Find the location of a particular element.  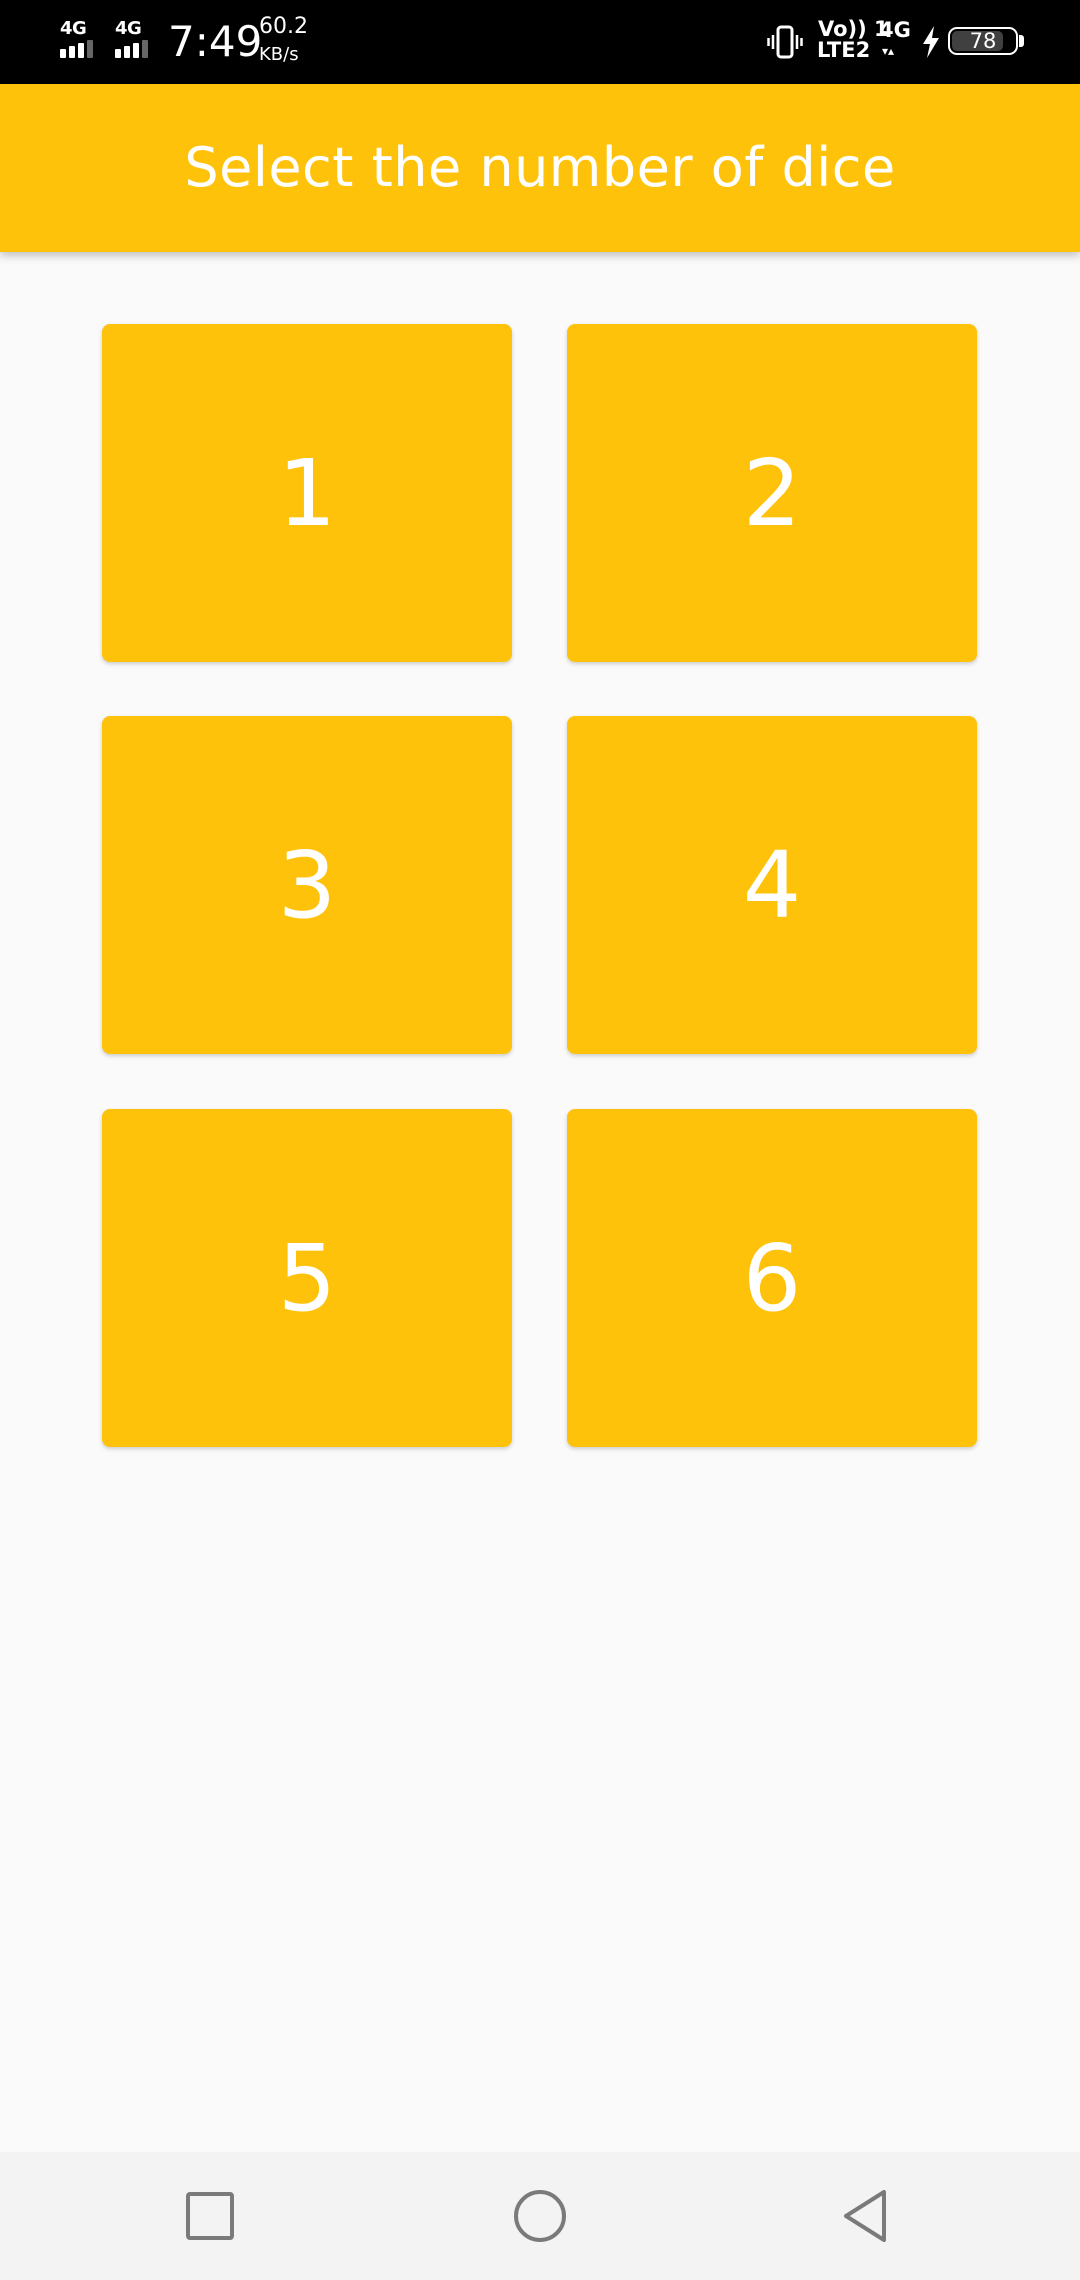

sim1-network-label: 4G is located at coordinates (73, 28).